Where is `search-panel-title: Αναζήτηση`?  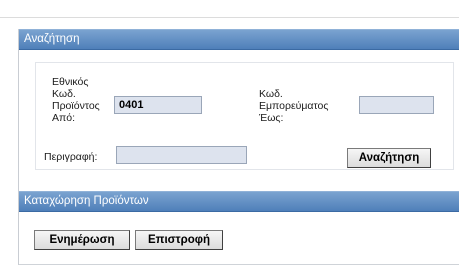
search-panel-title: Αναζήτηση is located at coordinates (52, 39).